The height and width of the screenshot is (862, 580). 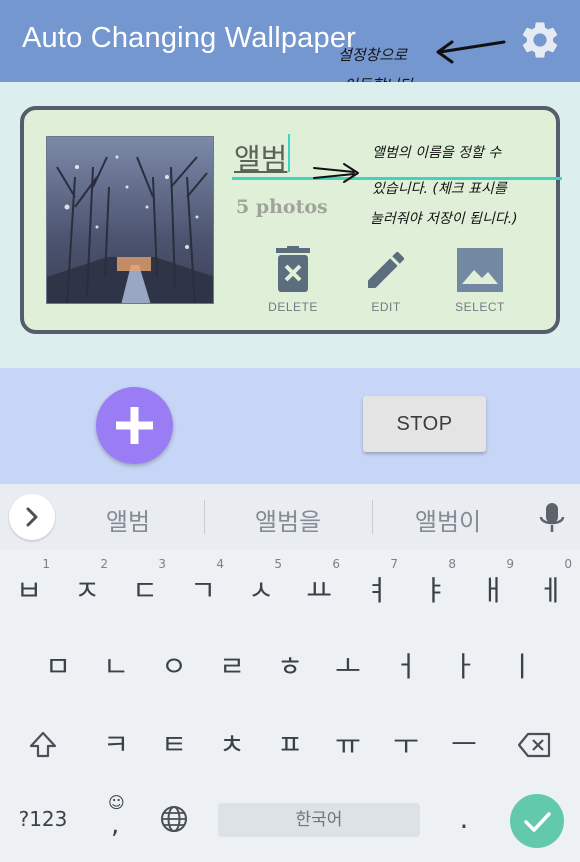 I want to click on pencil-icon, so click(x=386, y=269).